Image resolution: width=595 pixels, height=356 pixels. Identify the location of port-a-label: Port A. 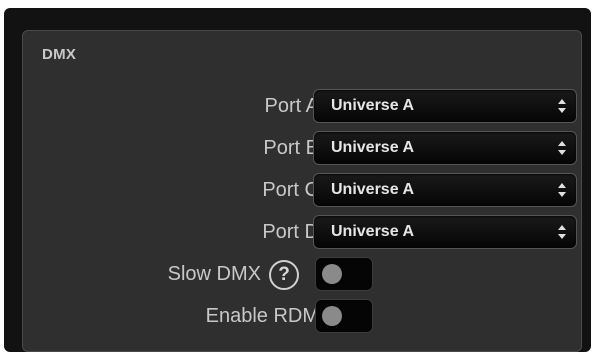
(291, 106).